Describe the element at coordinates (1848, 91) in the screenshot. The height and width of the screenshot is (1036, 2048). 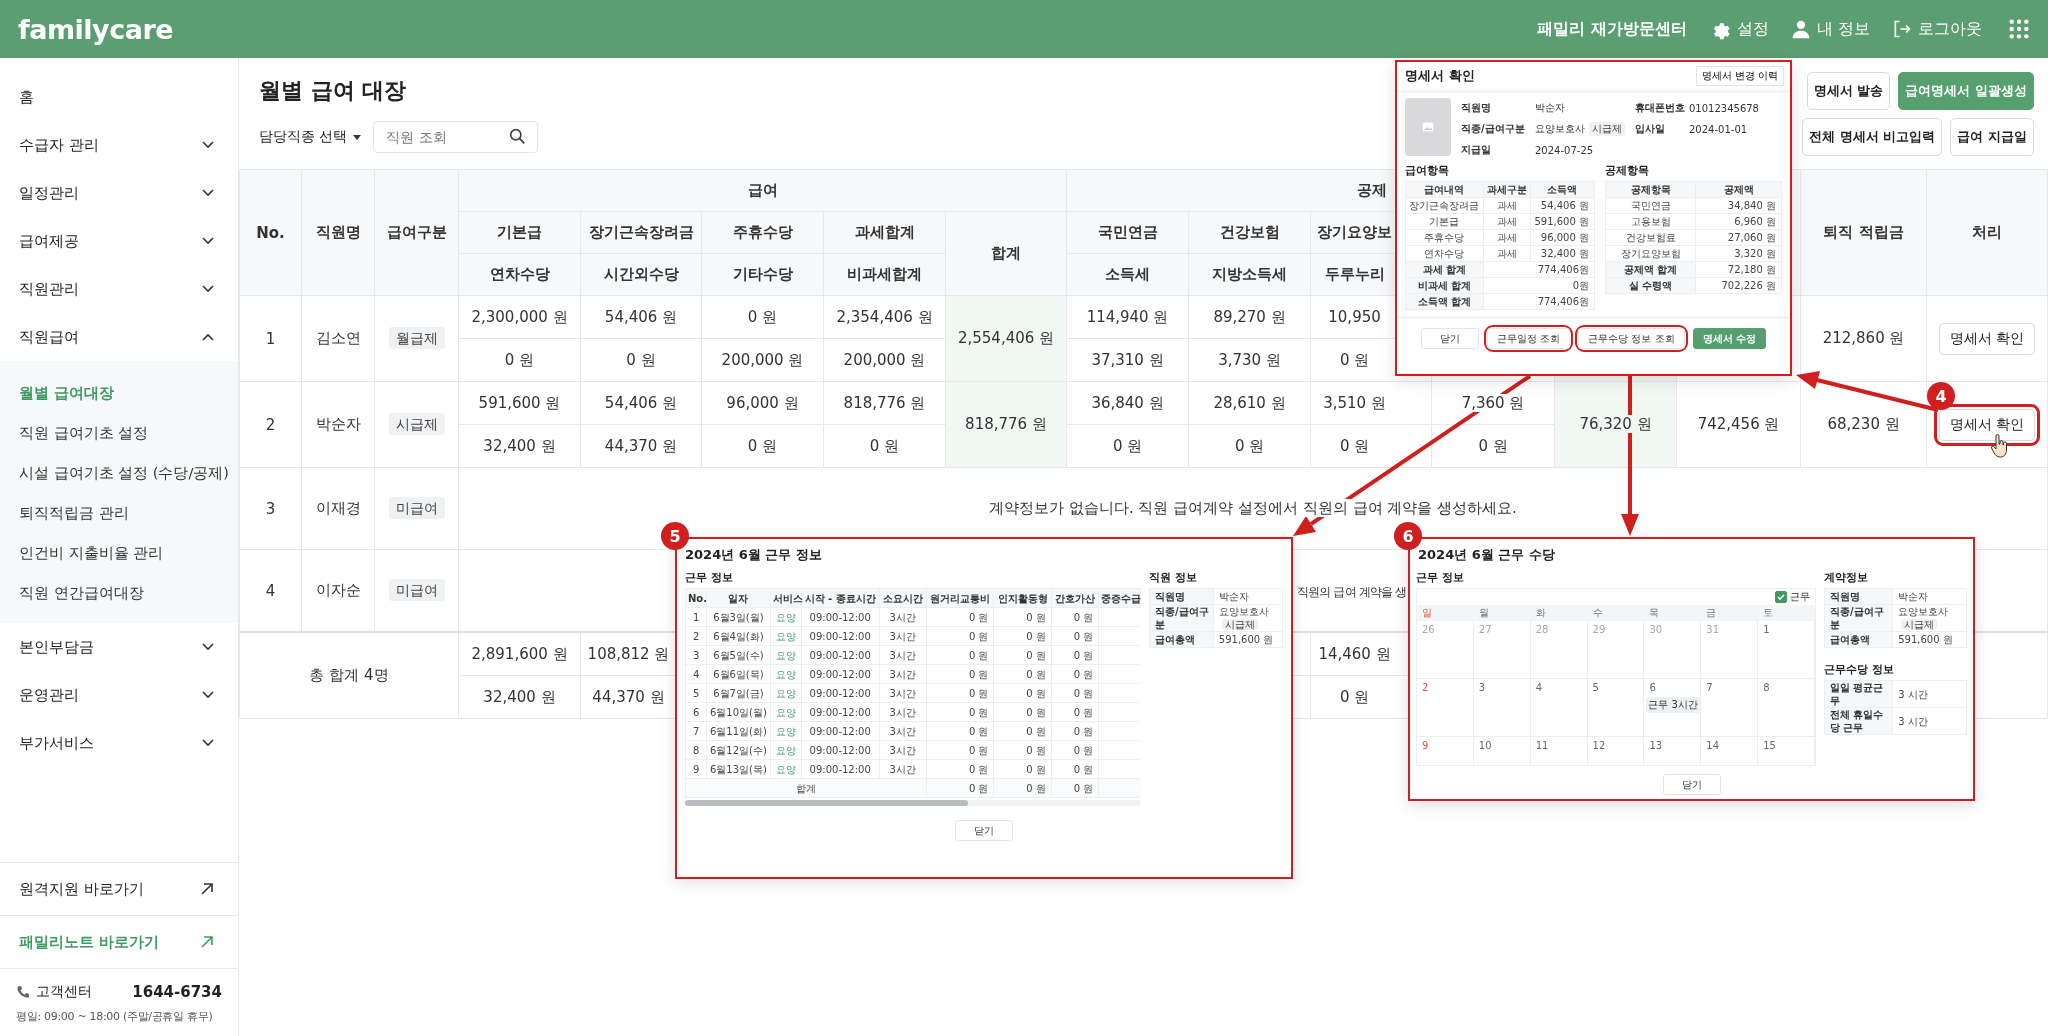
I see `action-button: 명세서 발송` at that location.